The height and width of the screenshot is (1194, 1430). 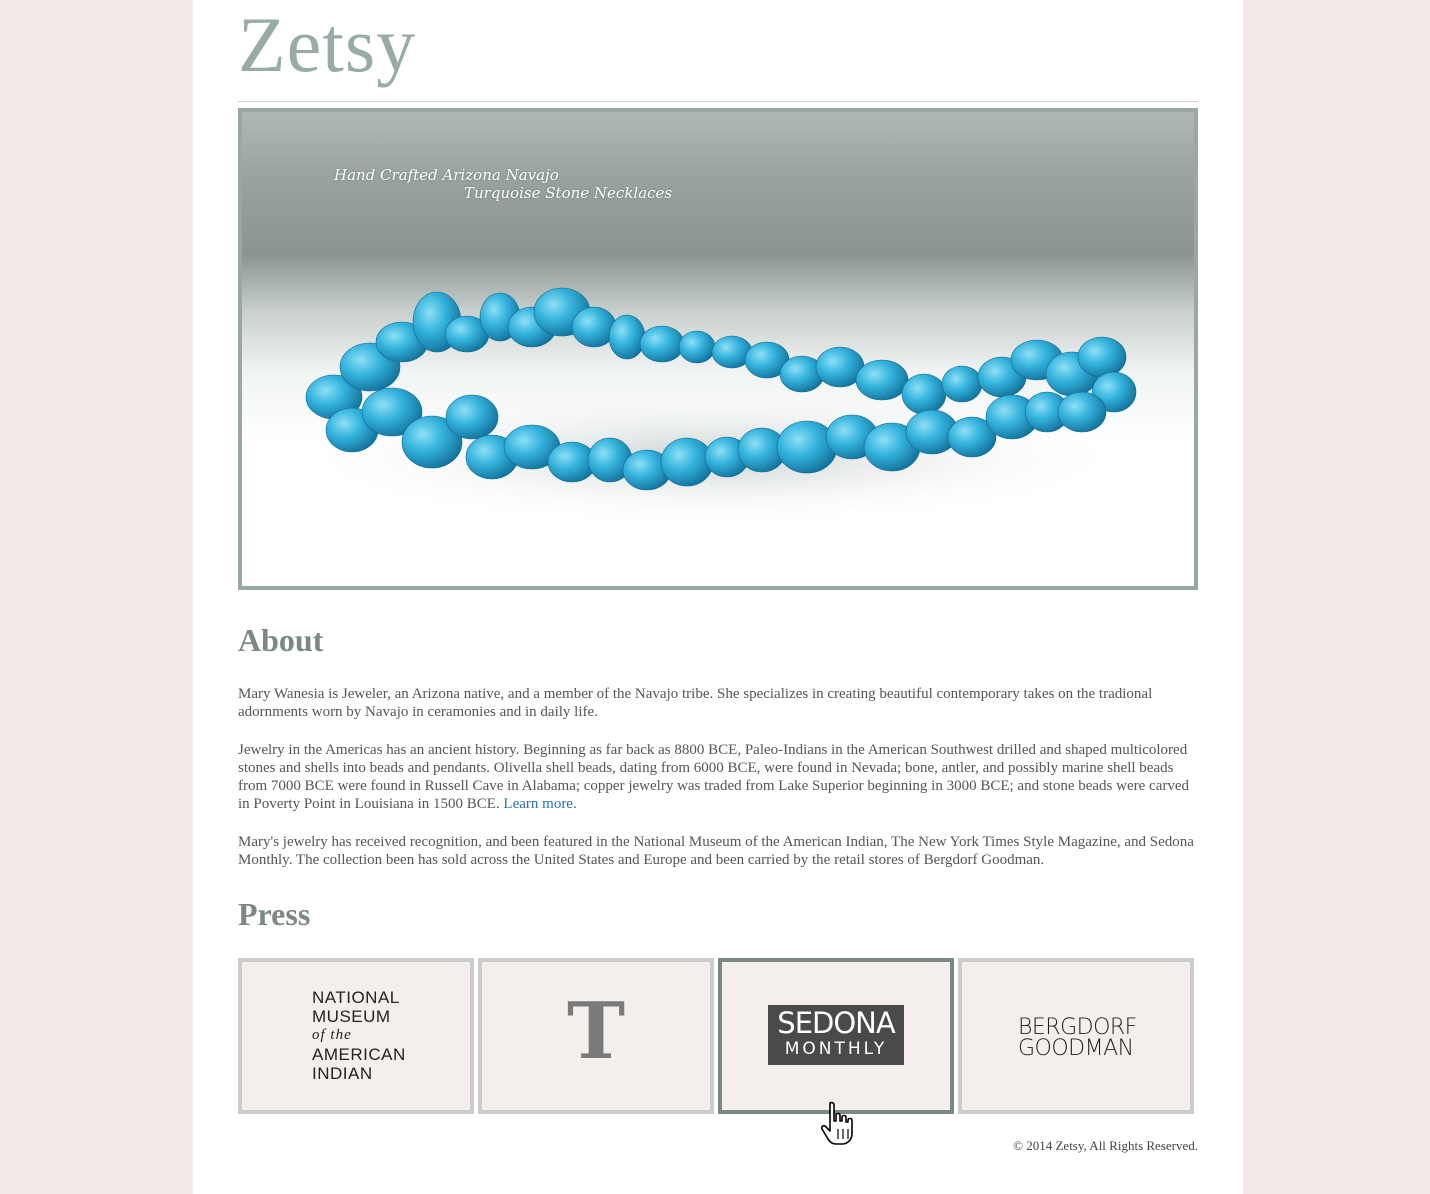 I want to click on about-heading: About, so click(x=281, y=640).